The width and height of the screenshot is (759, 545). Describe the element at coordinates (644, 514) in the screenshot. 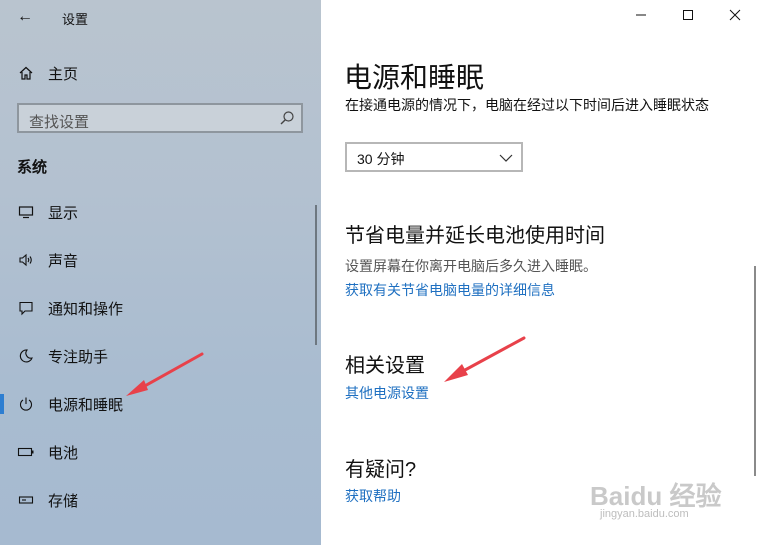

I see `watermark-url: jingyan.baidu.com` at that location.